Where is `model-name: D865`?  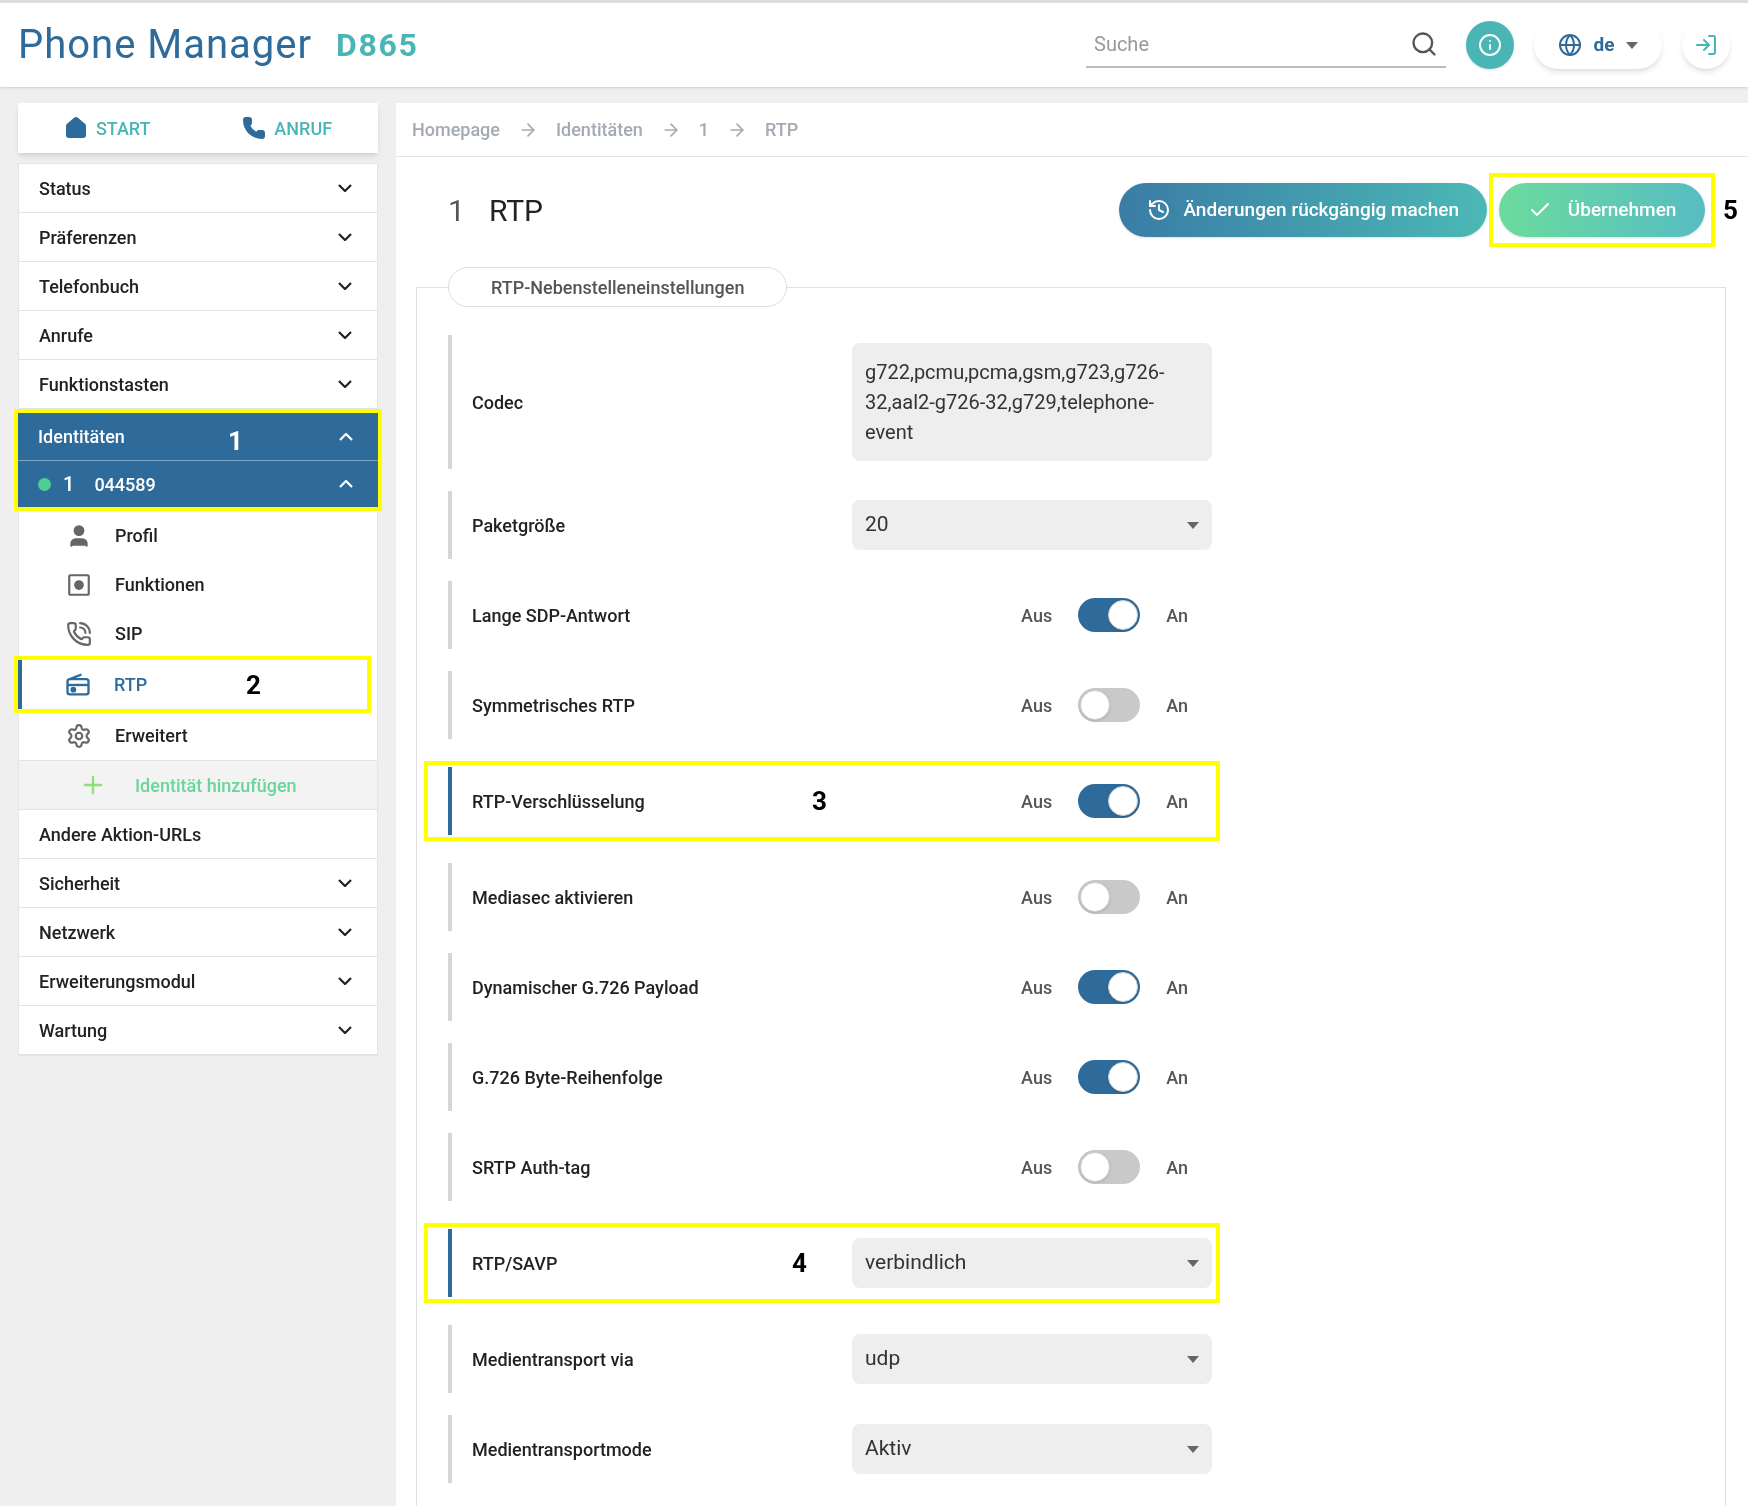 model-name: D865 is located at coordinates (377, 45).